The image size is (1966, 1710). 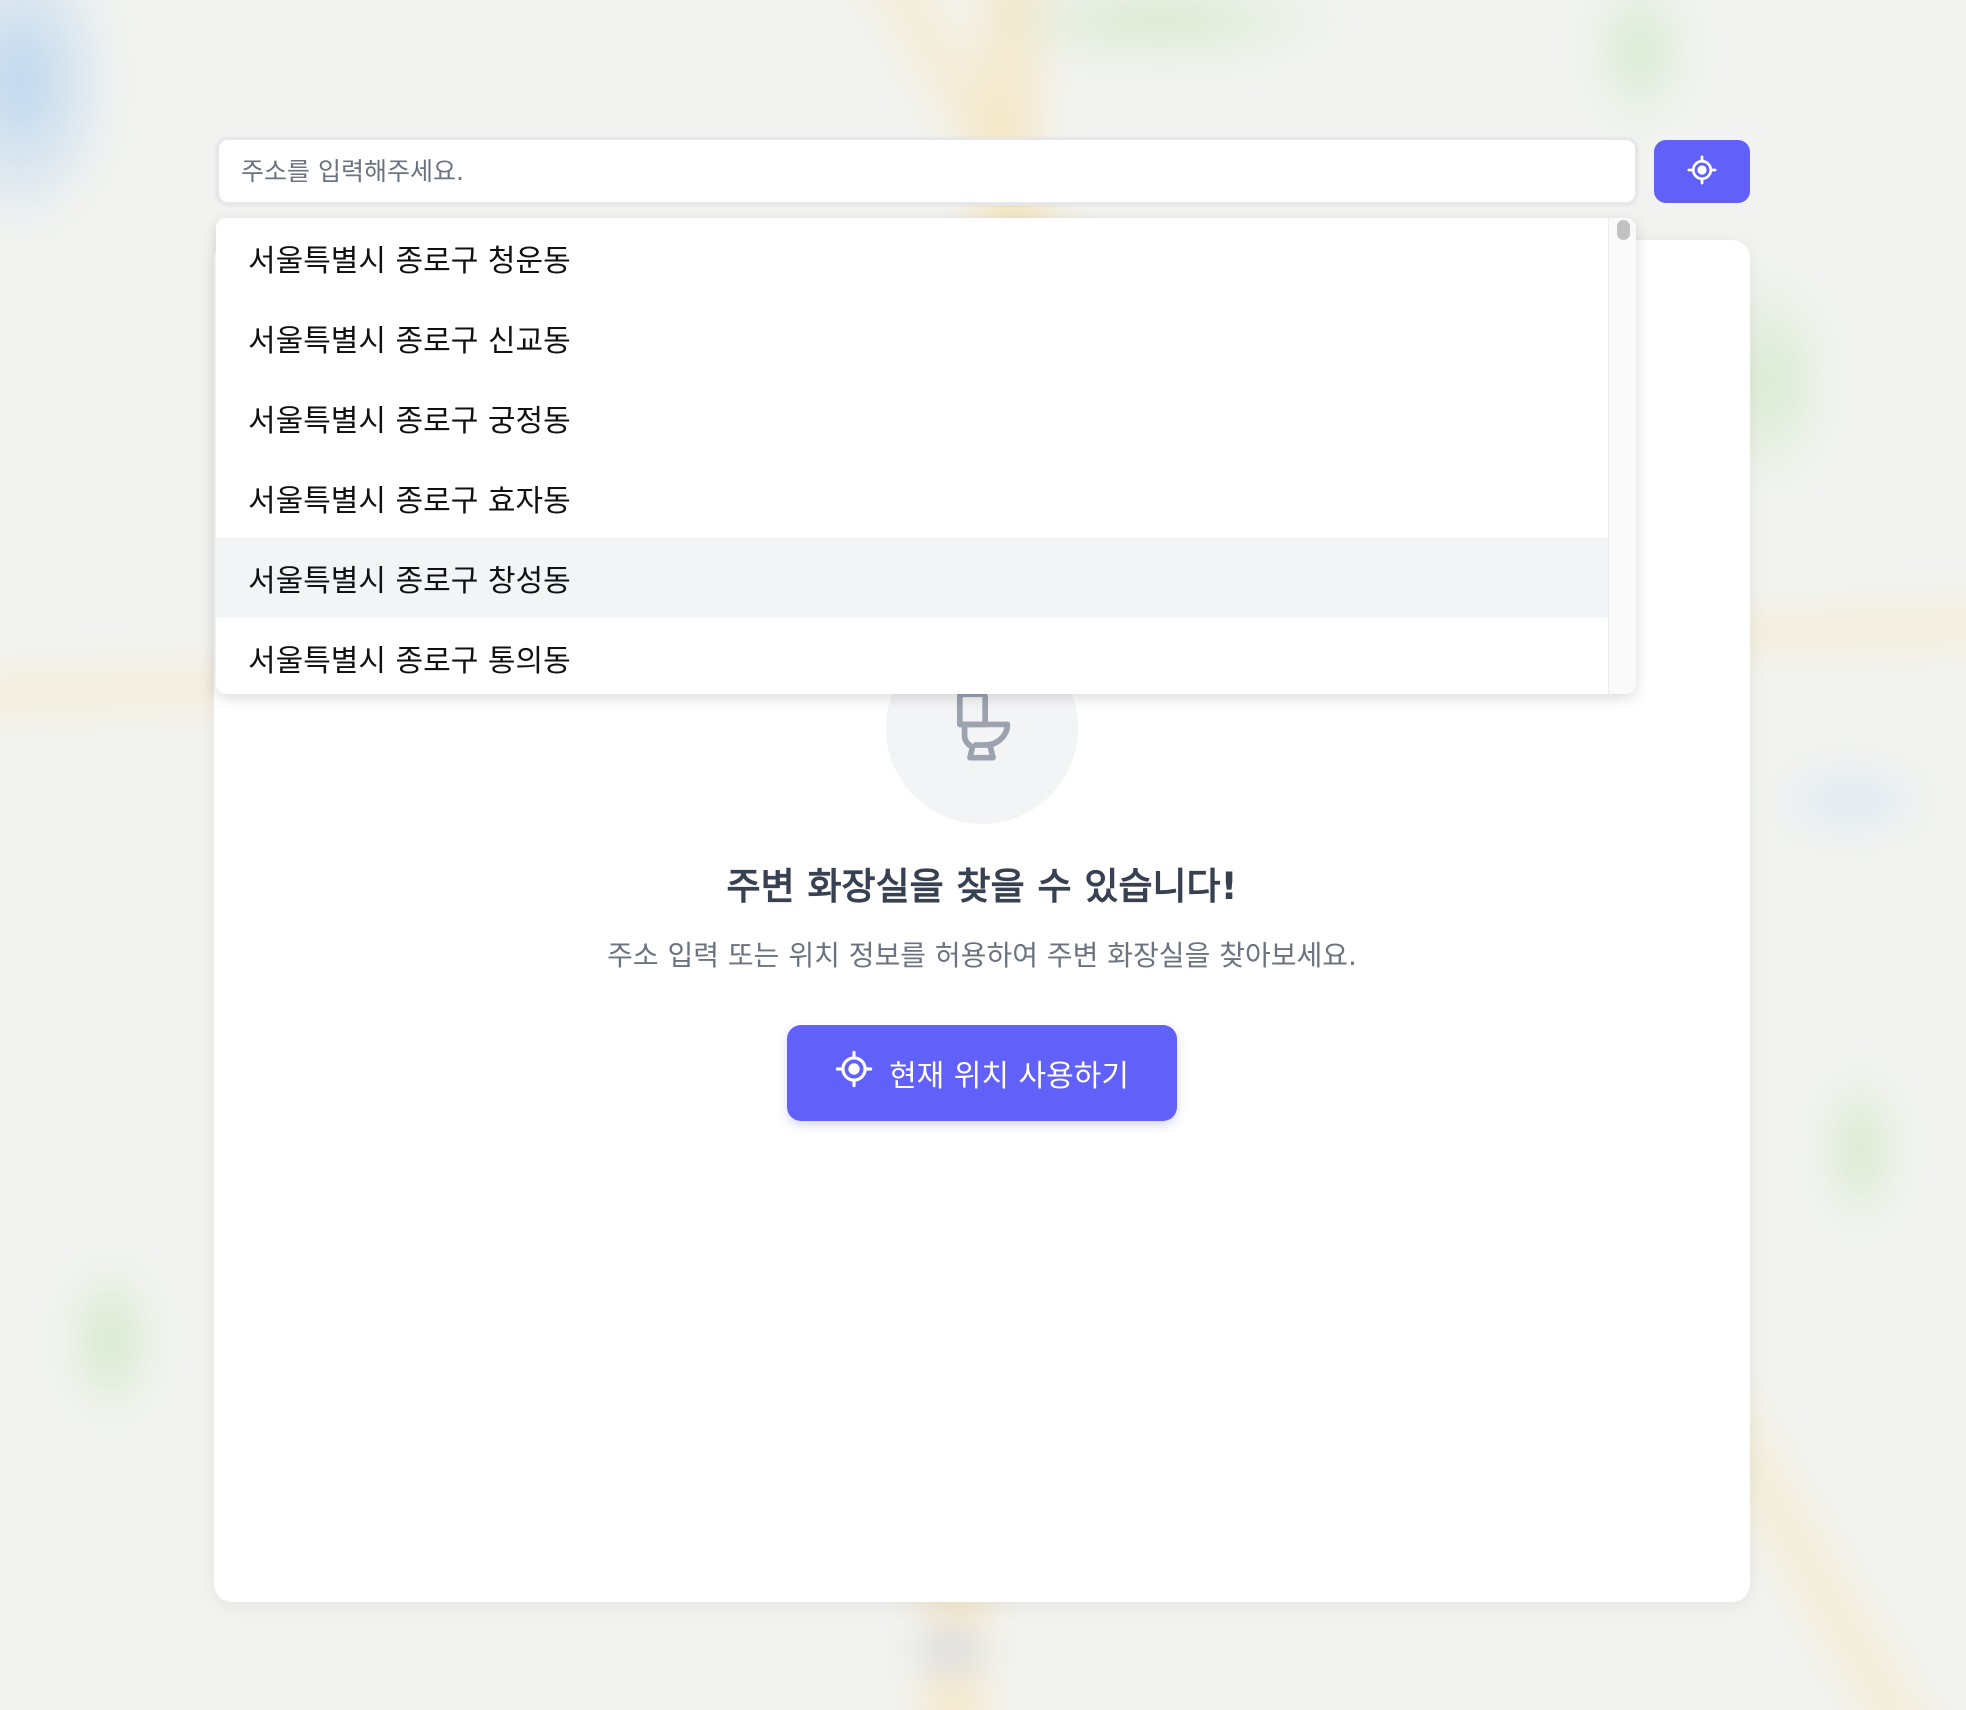 I want to click on scrollbar-thumb, so click(x=1623, y=230).